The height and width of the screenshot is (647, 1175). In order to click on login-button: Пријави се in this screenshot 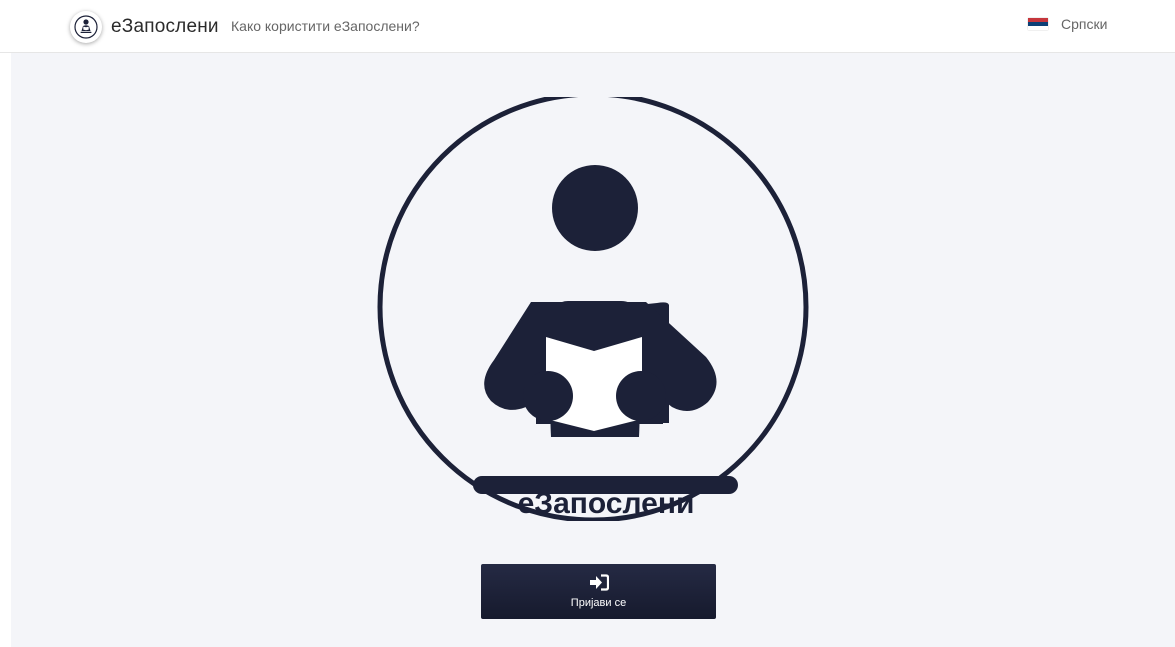, I will do `click(598, 591)`.